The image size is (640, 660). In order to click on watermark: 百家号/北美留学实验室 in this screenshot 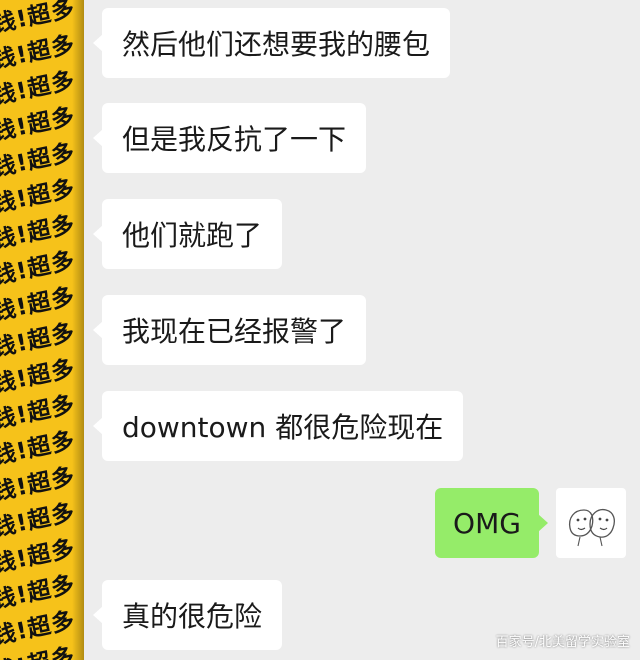, I will do `click(562, 642)`.